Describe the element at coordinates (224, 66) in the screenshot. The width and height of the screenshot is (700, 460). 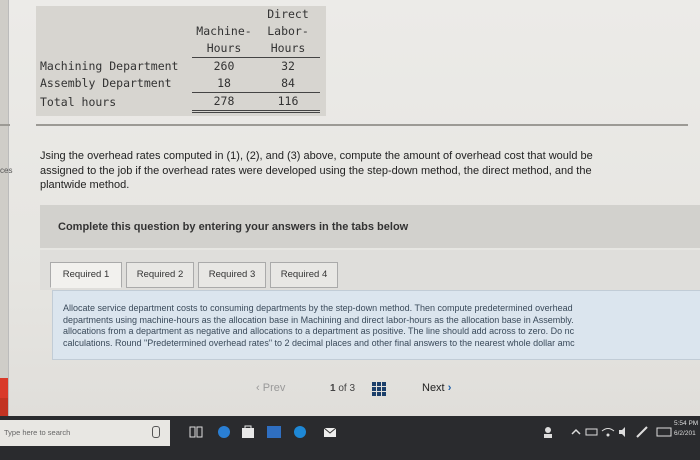
I see `machine-hours-value: 260` at that location.